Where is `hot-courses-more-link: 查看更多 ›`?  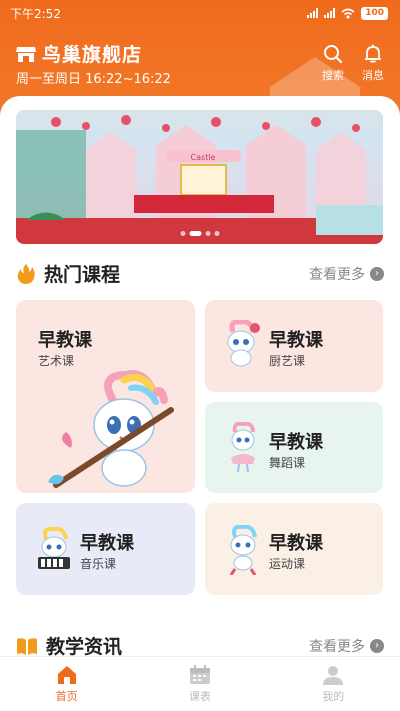
hot-courses-more-link: 查看更多 › is located at coordinates (346, 274).